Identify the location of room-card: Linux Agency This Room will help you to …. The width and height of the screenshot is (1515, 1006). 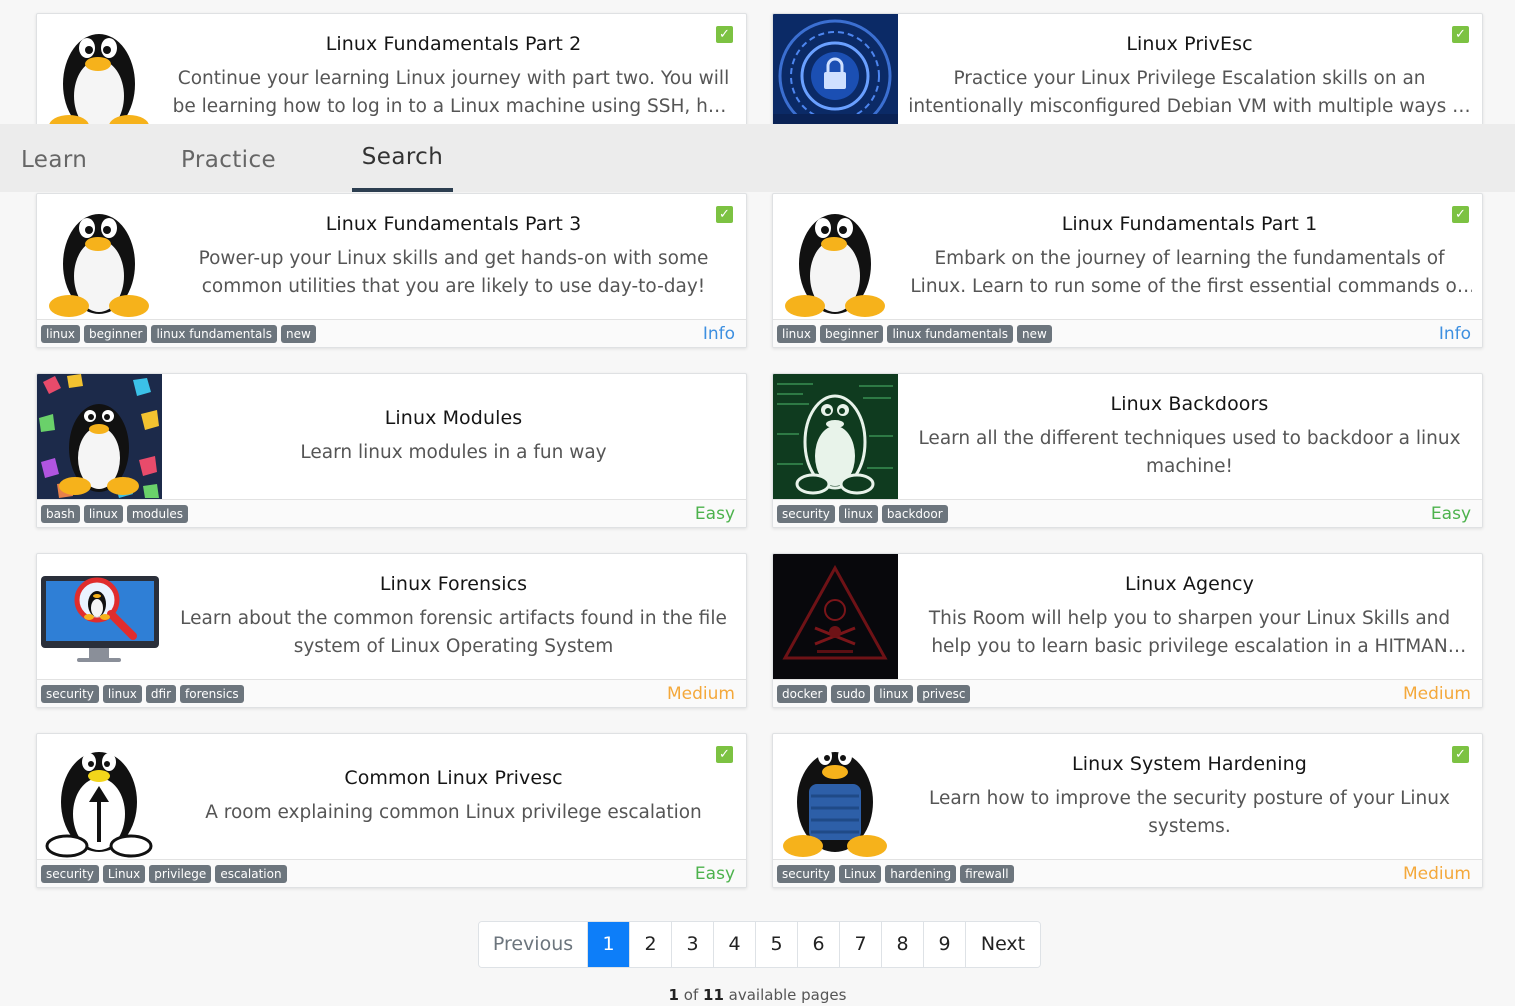
(1127, 630).